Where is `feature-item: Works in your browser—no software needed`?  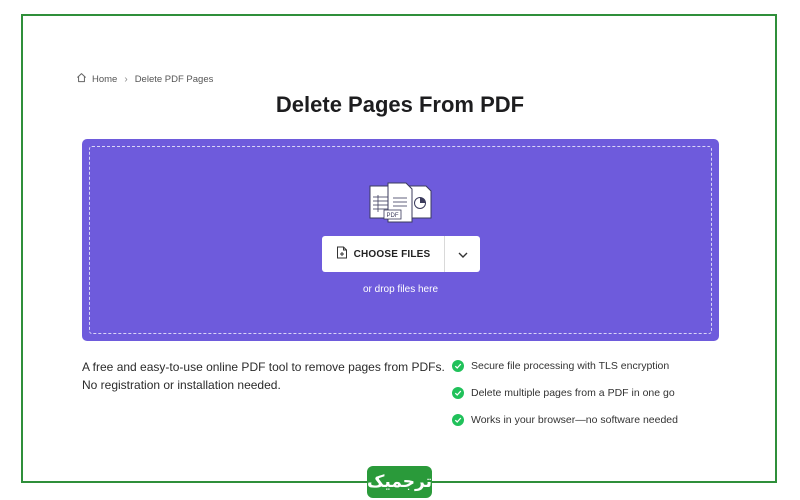 feature-item: Works in your browser—no software needed is located at coordinates (565, 420).